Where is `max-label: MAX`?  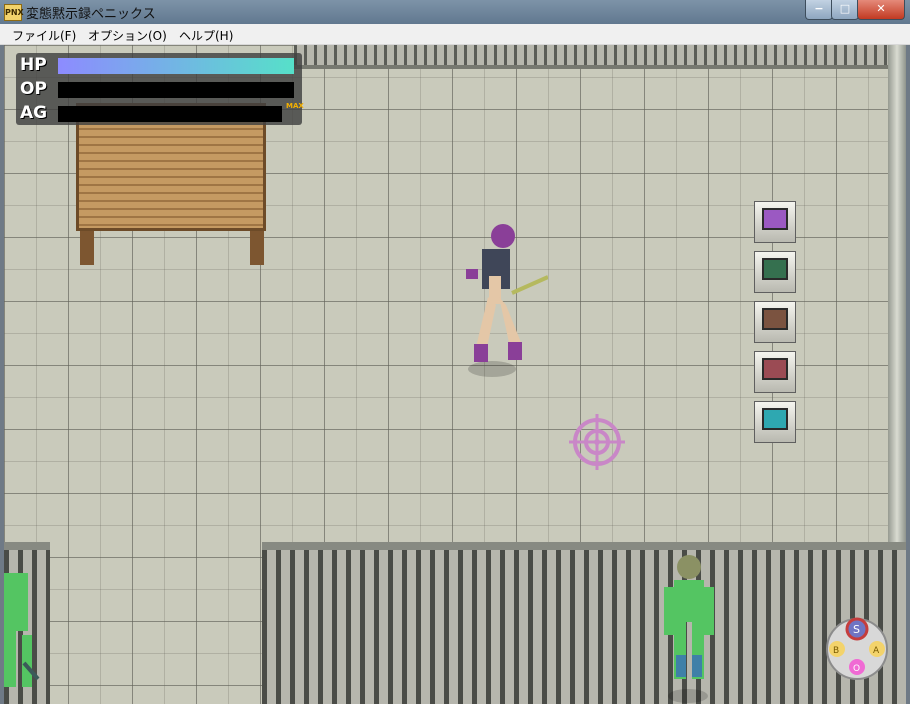
max-label: MAX is located at coordinates (295, 106).